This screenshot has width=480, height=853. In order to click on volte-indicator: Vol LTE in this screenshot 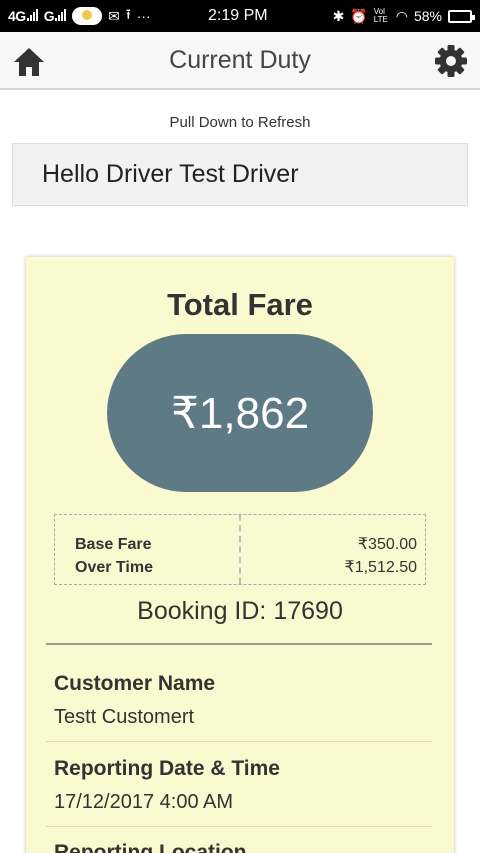, I will do `click(380, 15)`.